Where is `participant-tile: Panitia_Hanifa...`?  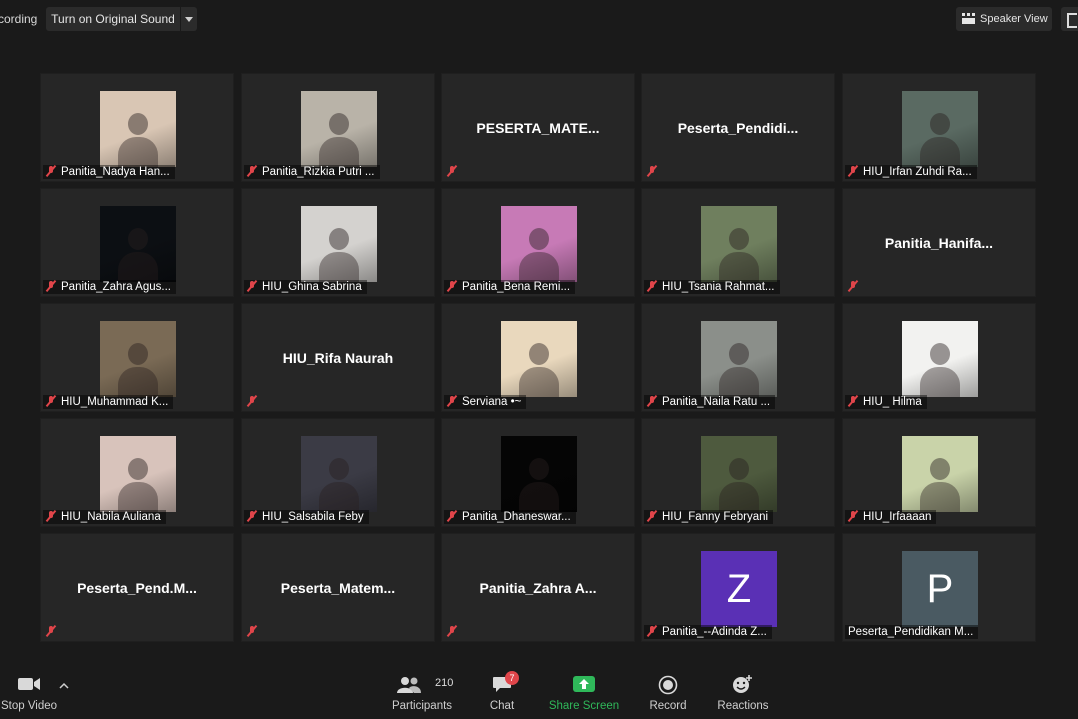 participant-tile: Panitia_Hanifa... is located at coordinates (939, 242).